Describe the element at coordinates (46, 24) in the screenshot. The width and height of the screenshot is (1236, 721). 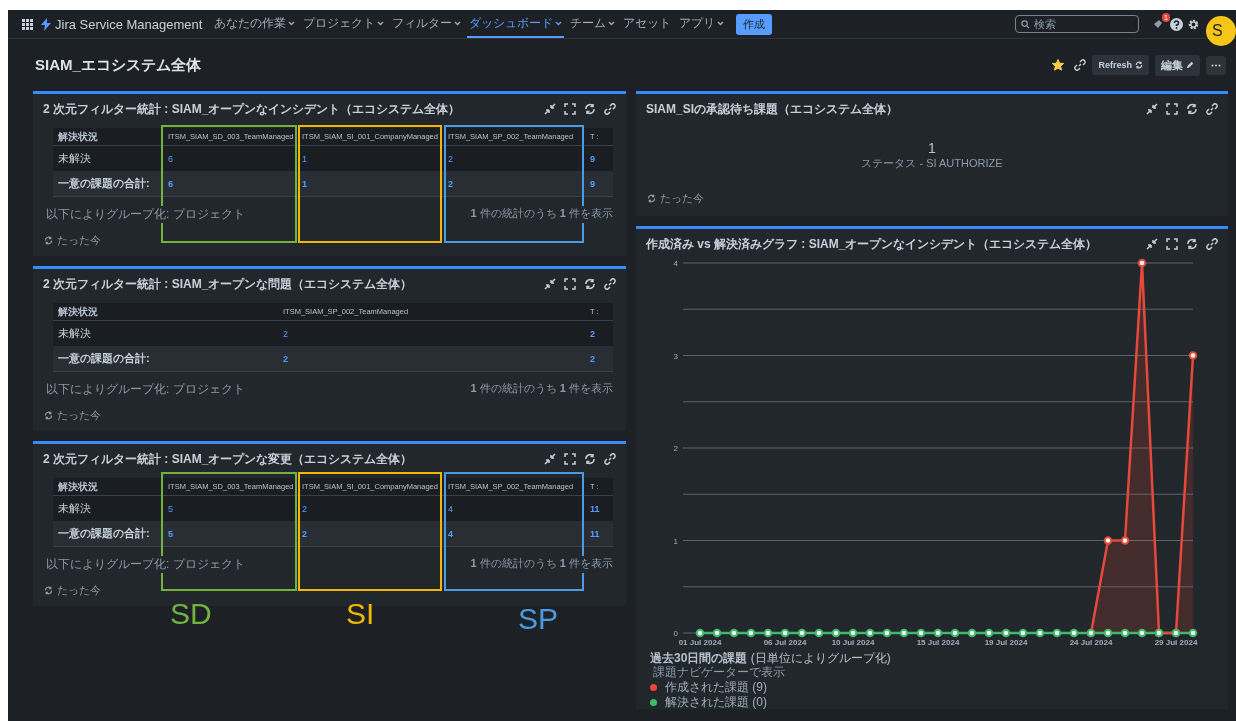
I see `lightning-logo-icon` at that location.